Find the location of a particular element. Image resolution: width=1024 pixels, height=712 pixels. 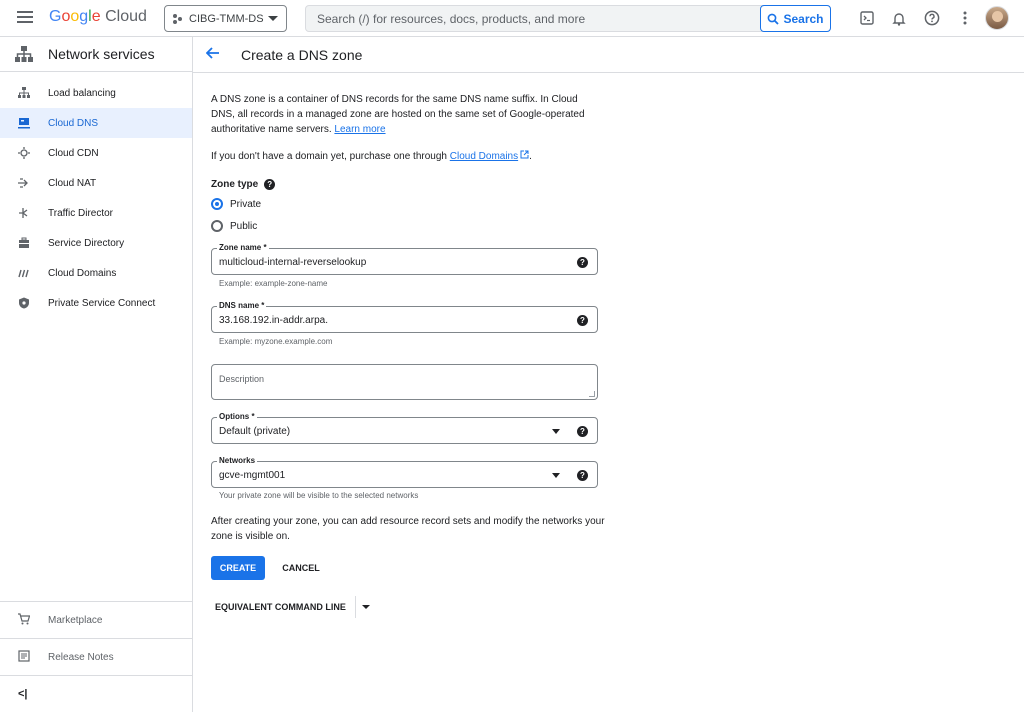

avatar is located at coordinates (997, 18).